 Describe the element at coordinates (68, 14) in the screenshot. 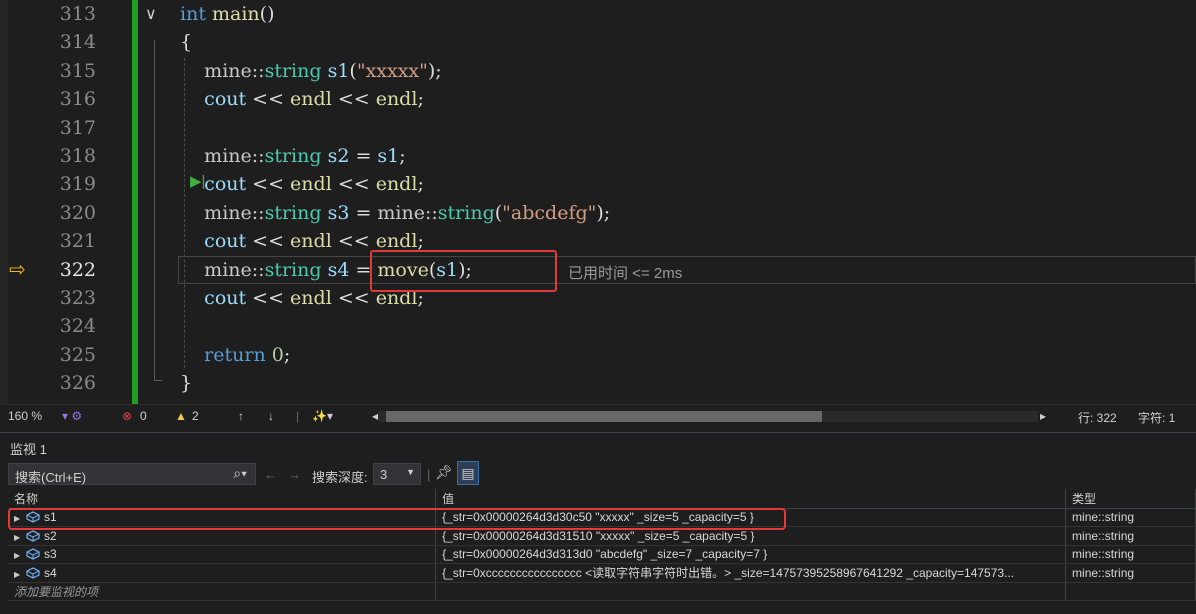

I see `line-number: 313` at that location.